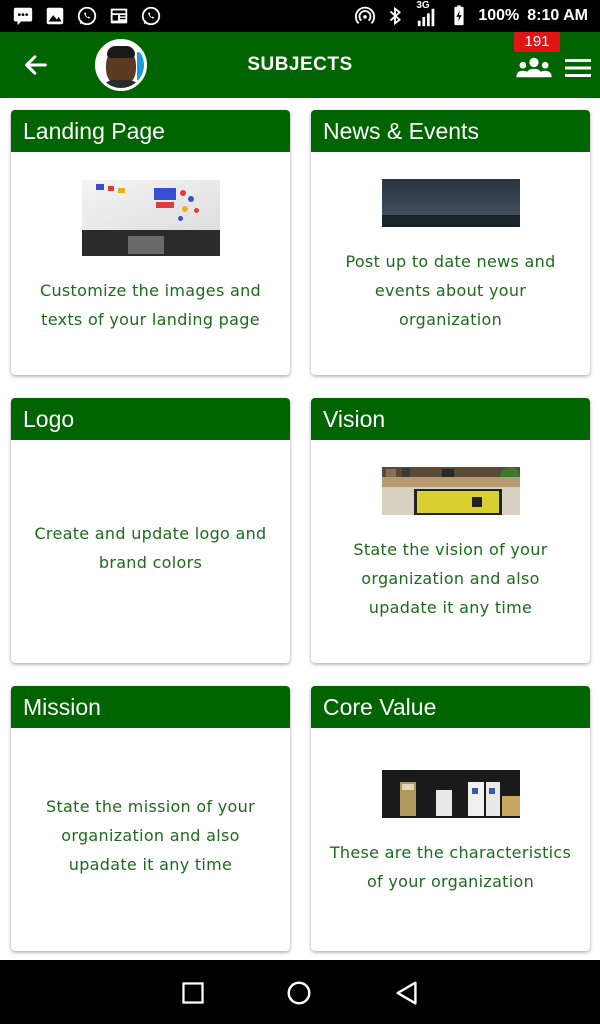 Image resolution: width=600 pixels, height=1024 pixels. I want to click on app-bar: SUBJECTS 191, so click(300, 65).